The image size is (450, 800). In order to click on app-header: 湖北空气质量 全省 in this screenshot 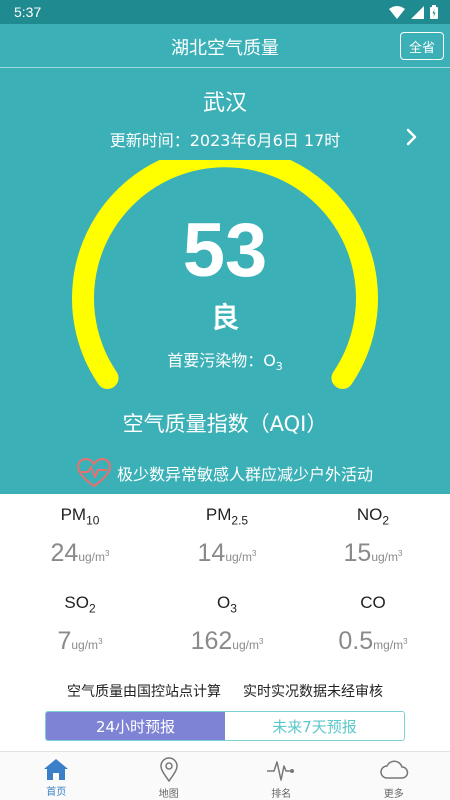, I will do `click(225, 46)`.